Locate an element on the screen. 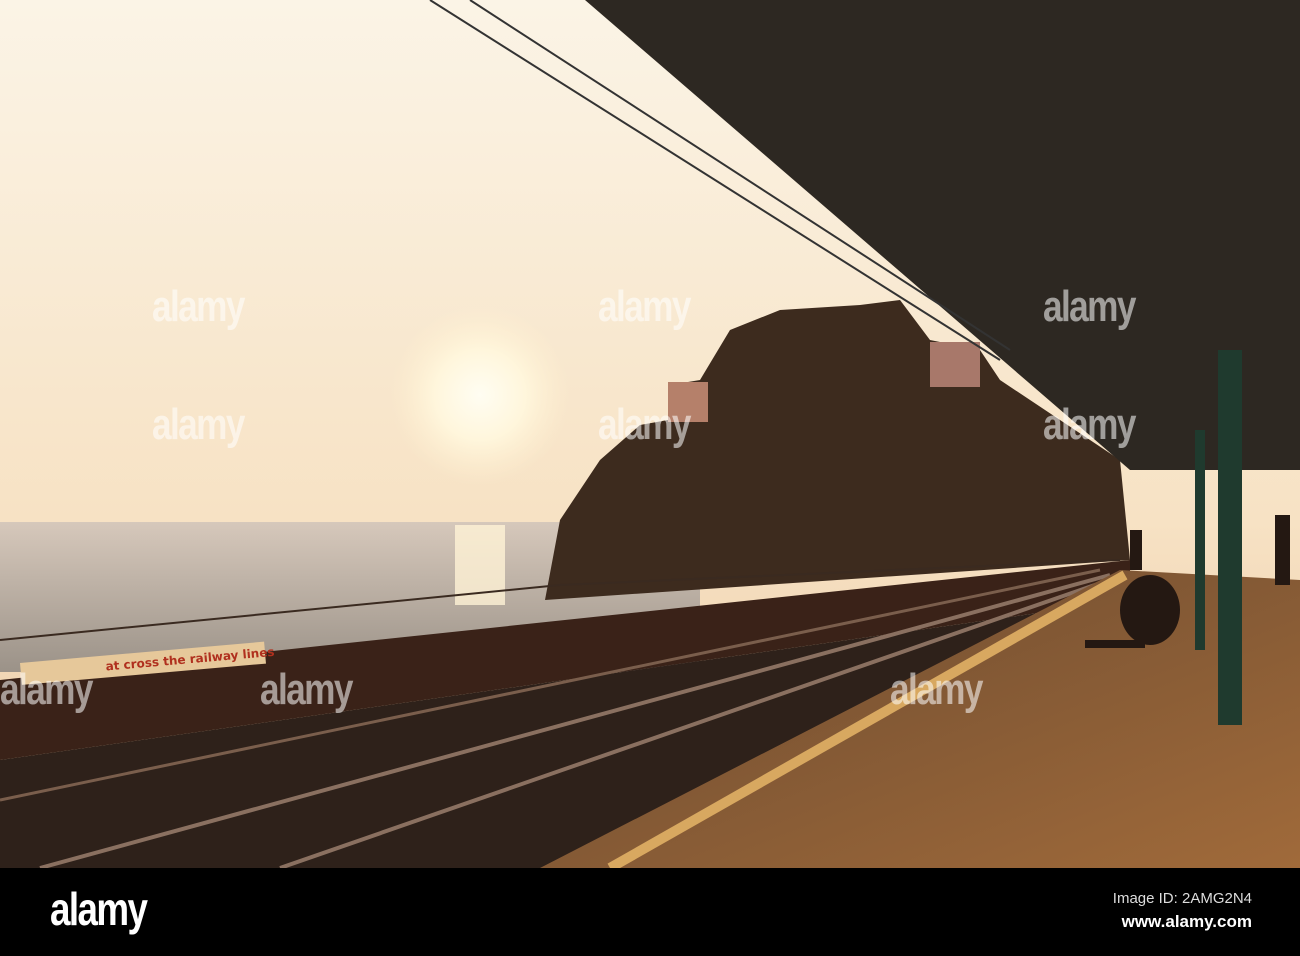  footer-bar: alamy Image ID: 2AMG2N4 www.alamy.com is located at coordinates (650, 912).